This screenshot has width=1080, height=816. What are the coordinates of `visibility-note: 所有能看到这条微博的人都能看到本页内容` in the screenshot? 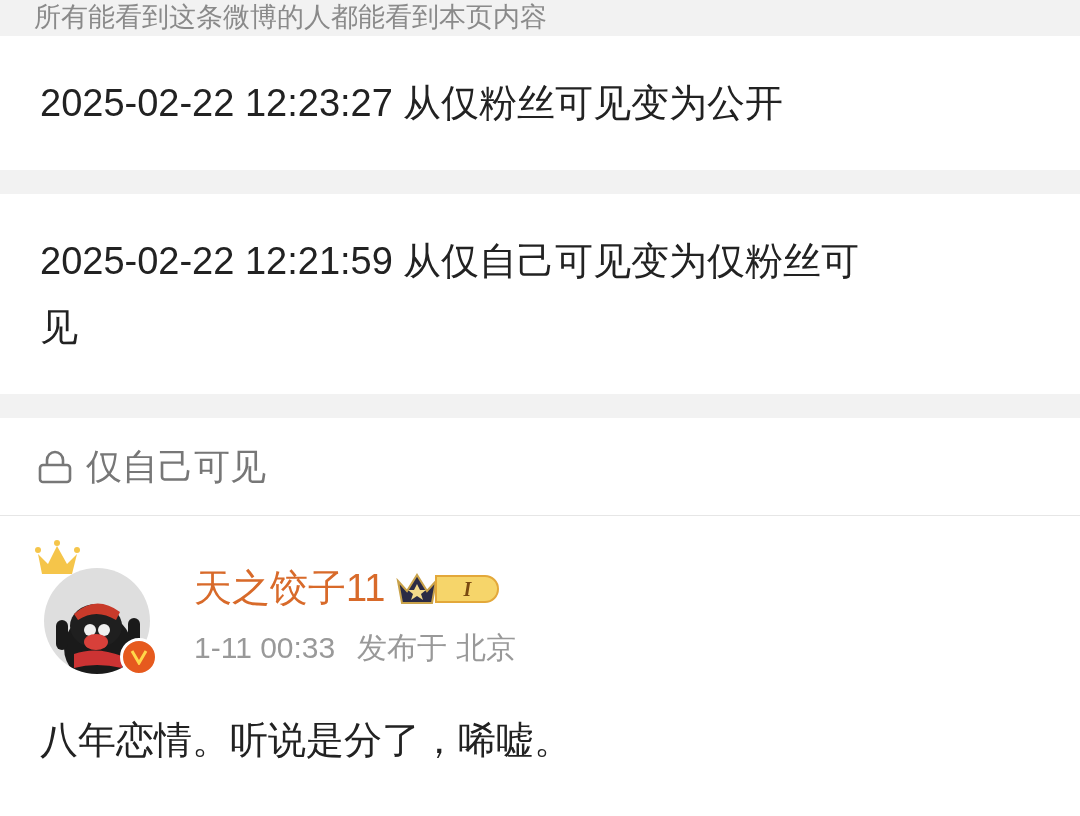 It's located at (290, 17).